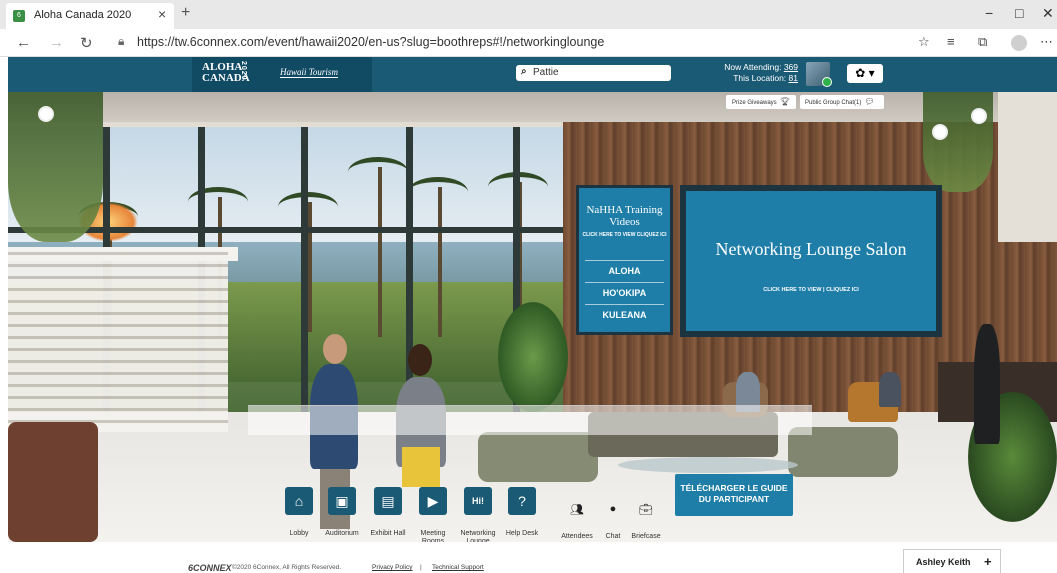 This screenshot has height=573, width=1057. I want to click on public-group-chat-label: Public Group Chat(1), so click(833, 103).